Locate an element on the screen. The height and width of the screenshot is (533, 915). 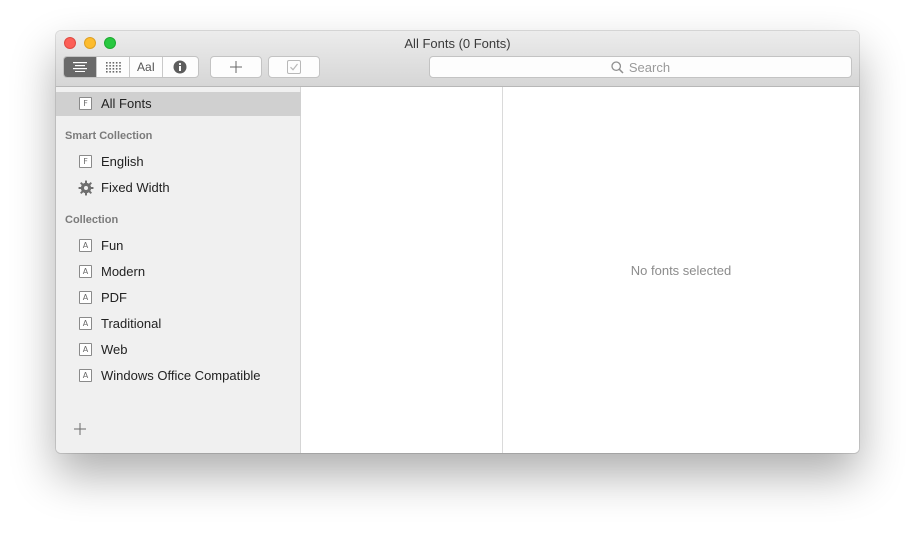
info-icon is located at coordinates (179, 67).